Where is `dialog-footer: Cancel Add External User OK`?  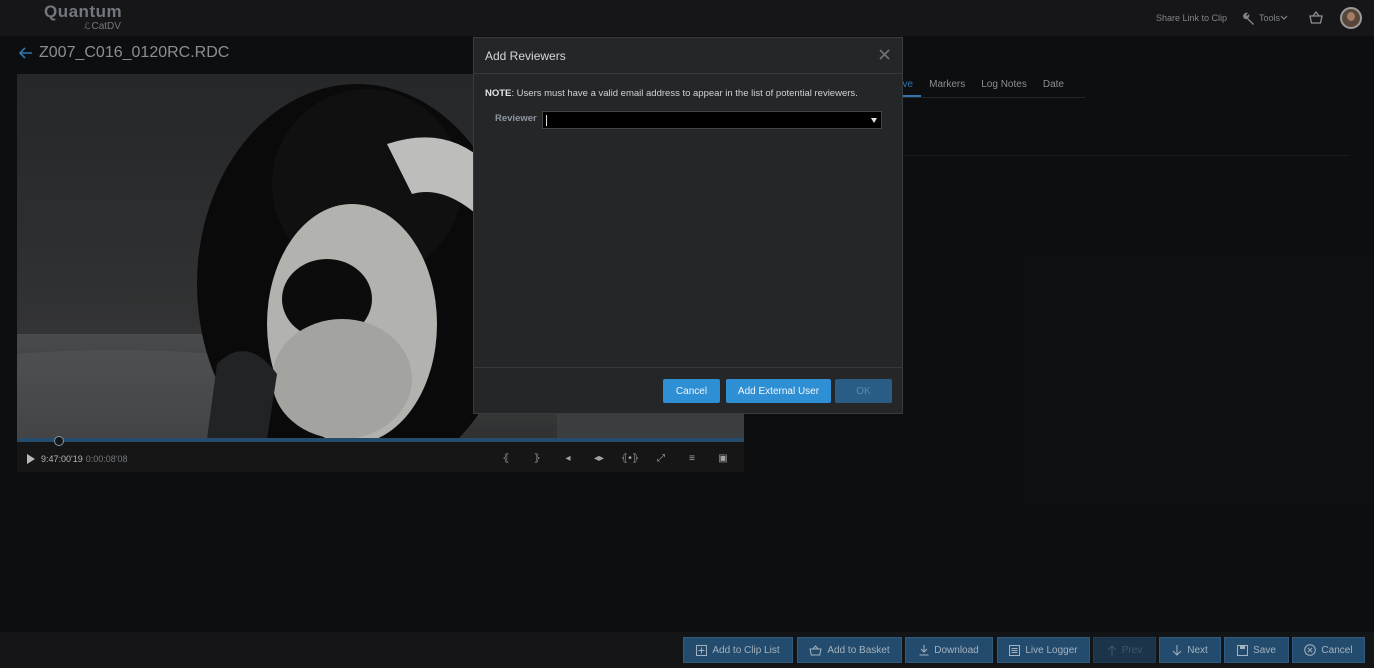
dialog-footer: Cancel Add External User OK is located at coordinates (688, 390).